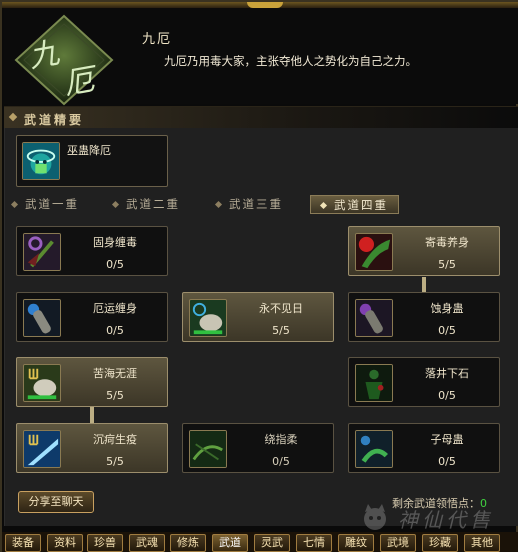 The width and height of the screenshot is (518, 552). I want to click on tab-collection: 珍藏, so click(440, 543).